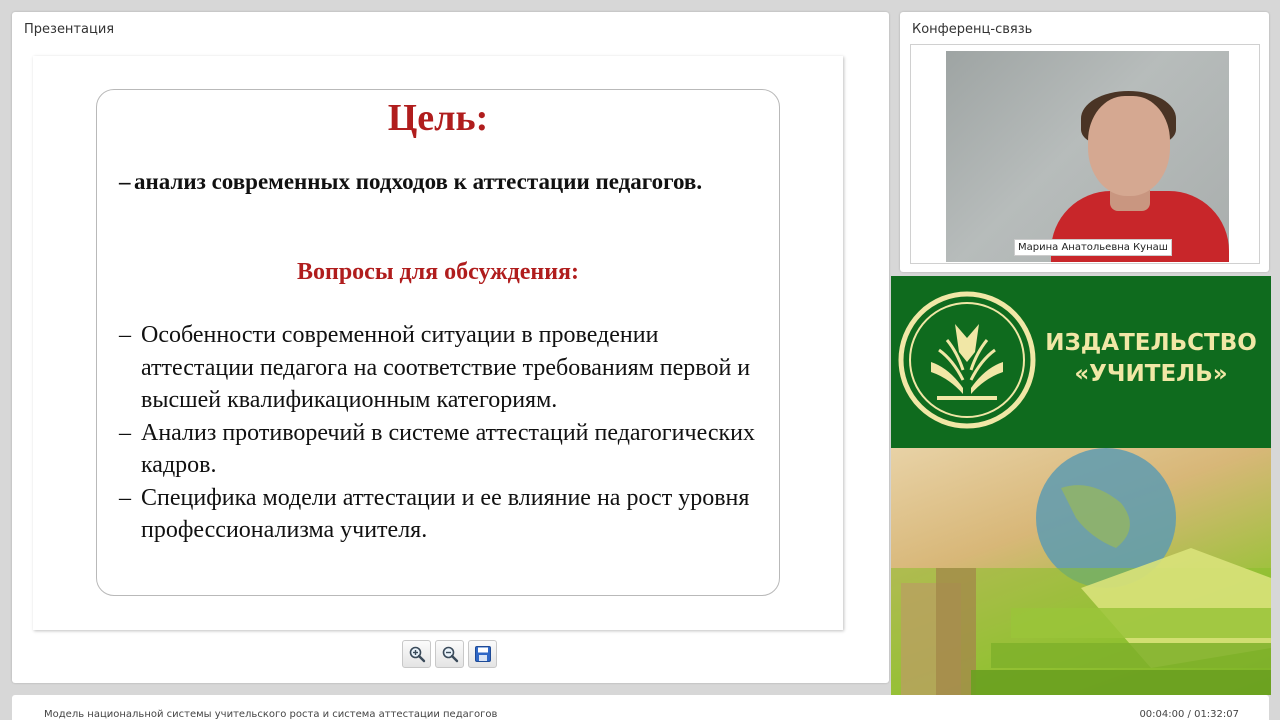 The image size is (1280, 720). I want to click on slide-heading: Цель:, so click(438, 118).